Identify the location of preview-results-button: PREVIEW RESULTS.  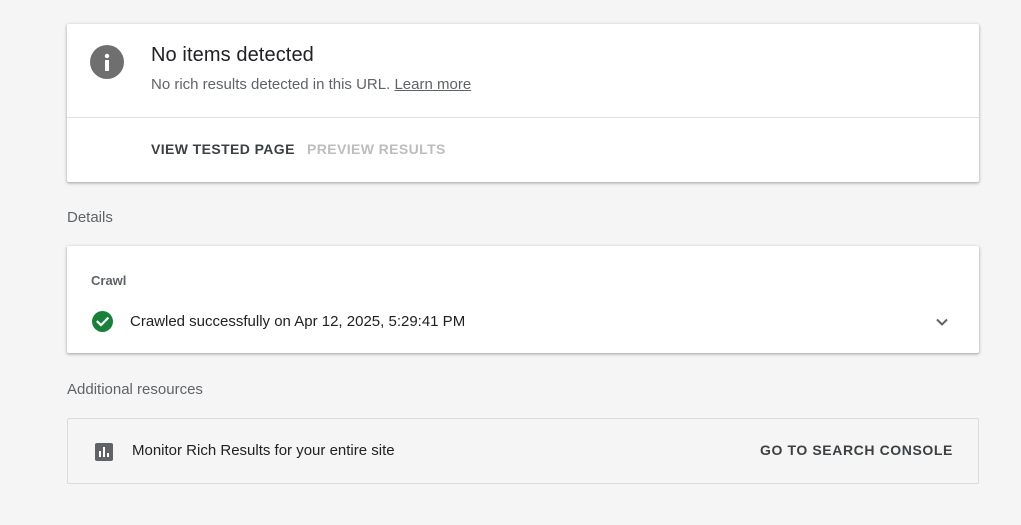
(376, 149).